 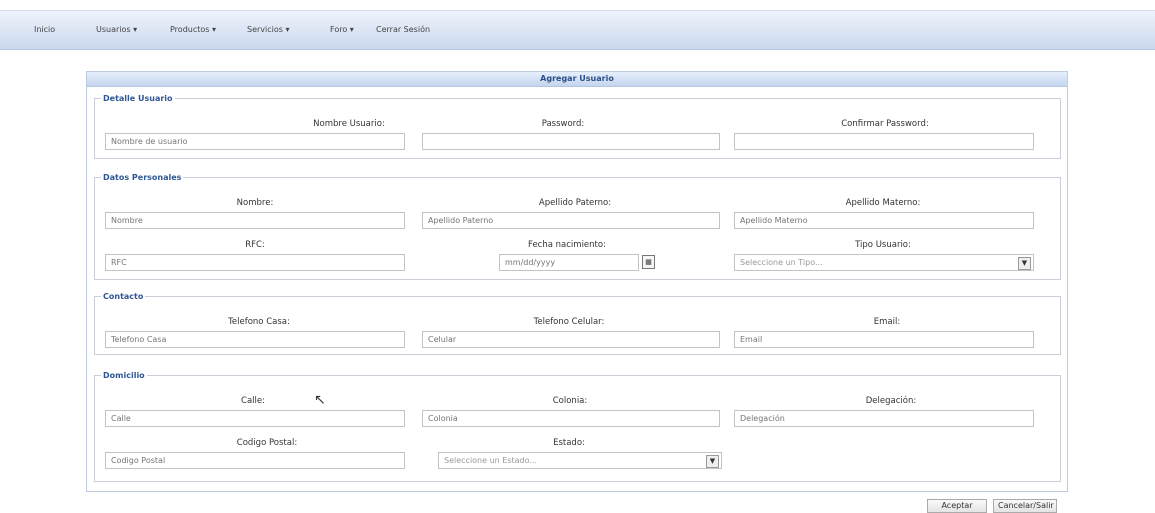 What do you see at coordinates (883, 203) in the screenshot?
I see `apellido-materno-label: Apellido Materno:` at bounding box center [883, 203].